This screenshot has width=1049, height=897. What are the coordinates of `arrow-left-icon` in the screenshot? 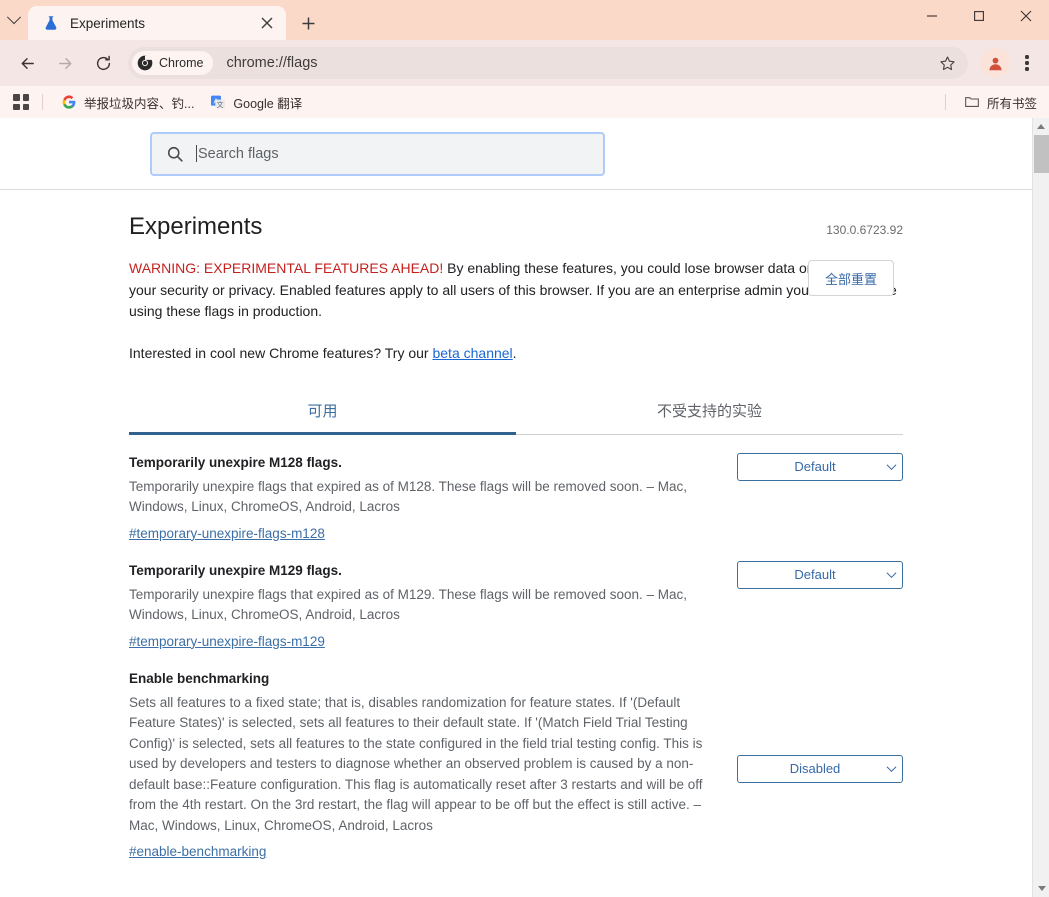 It's located at (27, 63).